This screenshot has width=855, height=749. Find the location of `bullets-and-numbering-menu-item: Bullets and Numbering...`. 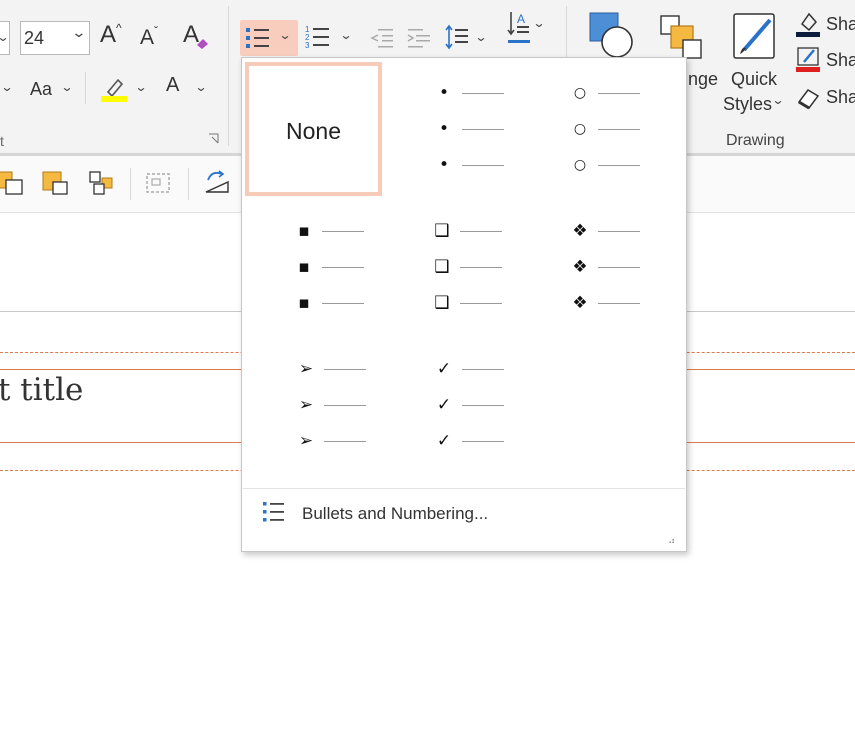

bullets-and-numbering-menu-item: Bullets and Numbering... is located at coordinates (465, 514).